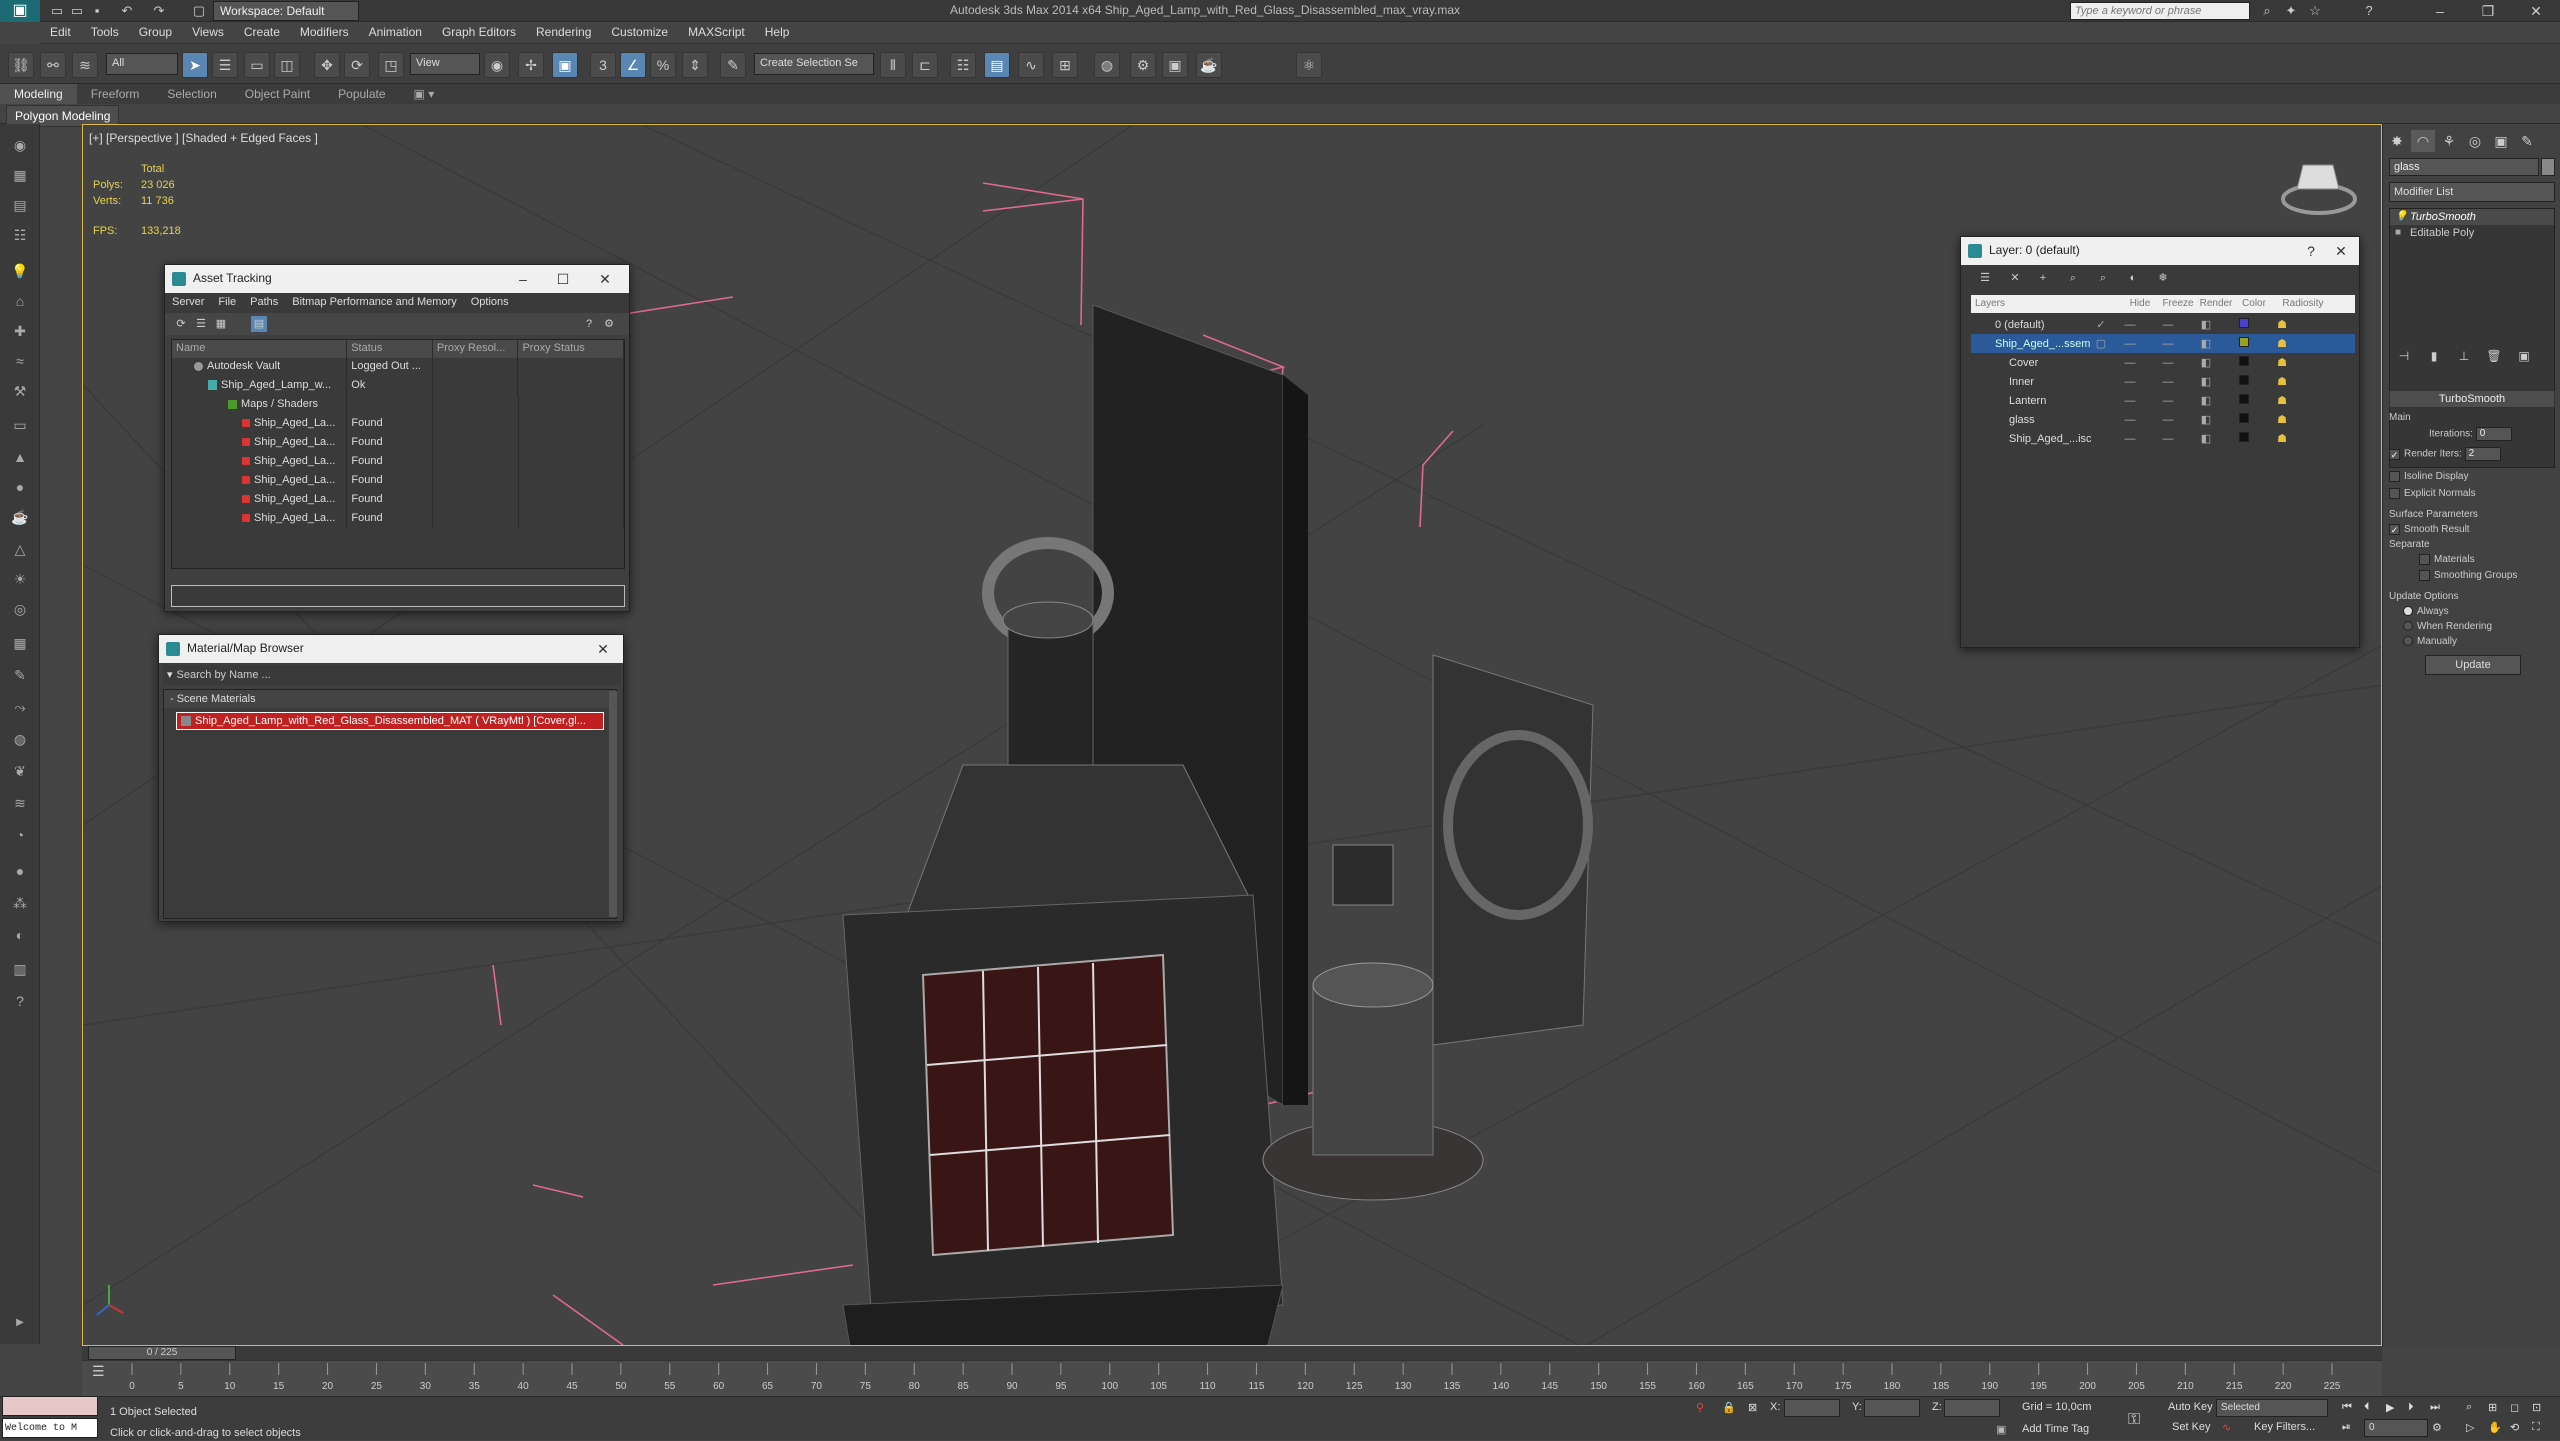 This screenshot has width=2560, height=1441. I want to click on pan-view-icon: ✋, so click(2495, 1427).